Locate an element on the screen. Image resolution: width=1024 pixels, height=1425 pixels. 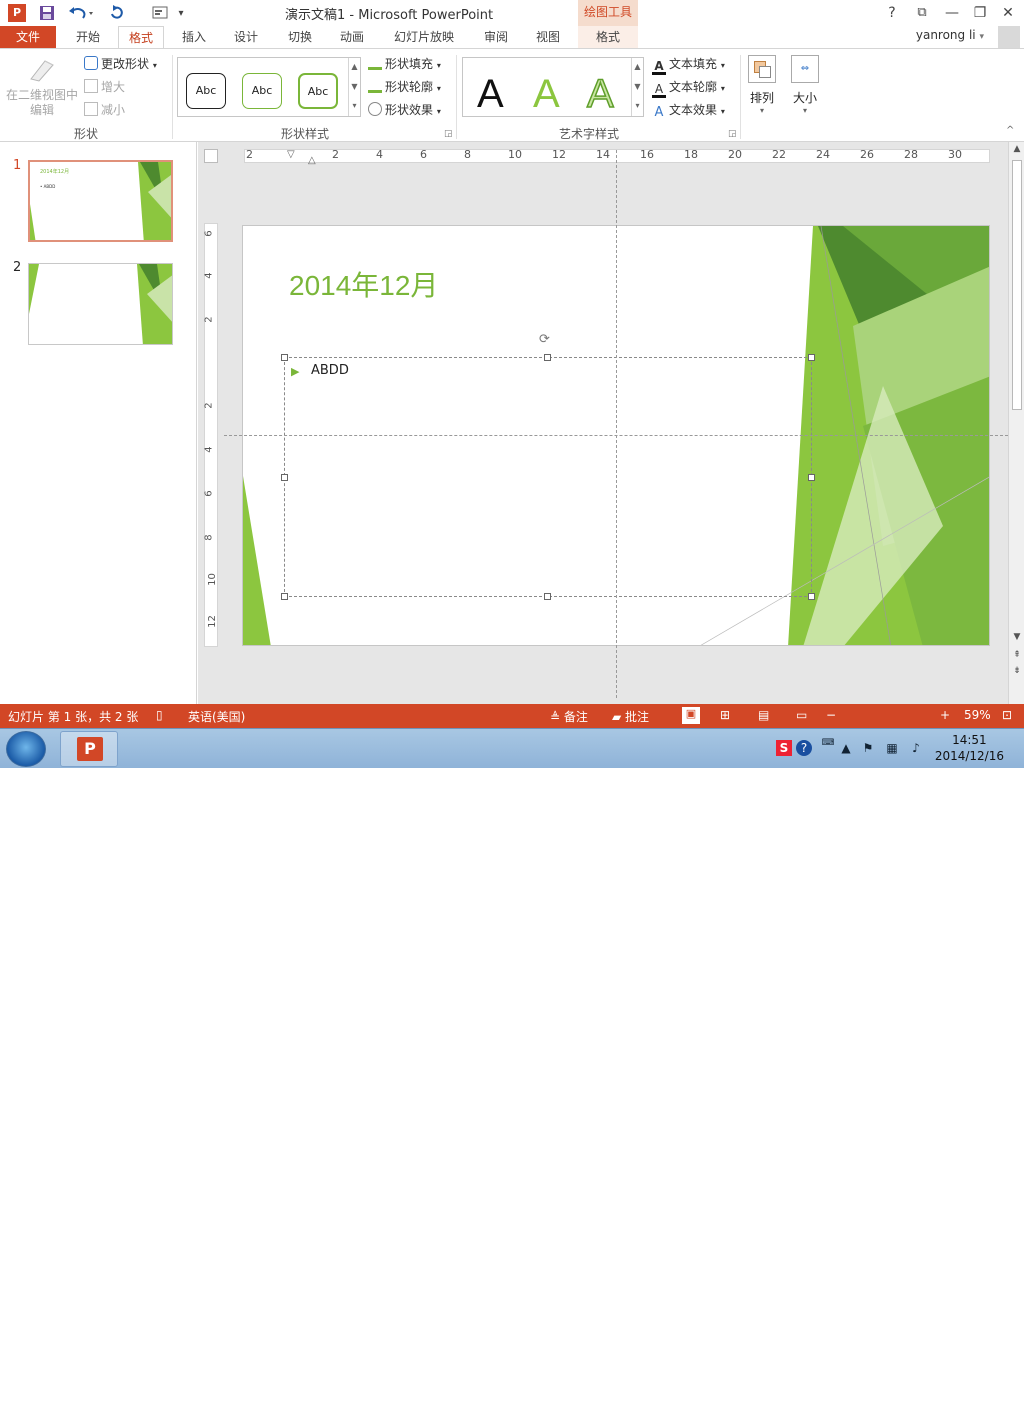
tab-format-active: 格式 is located at coordinates (141, 37).